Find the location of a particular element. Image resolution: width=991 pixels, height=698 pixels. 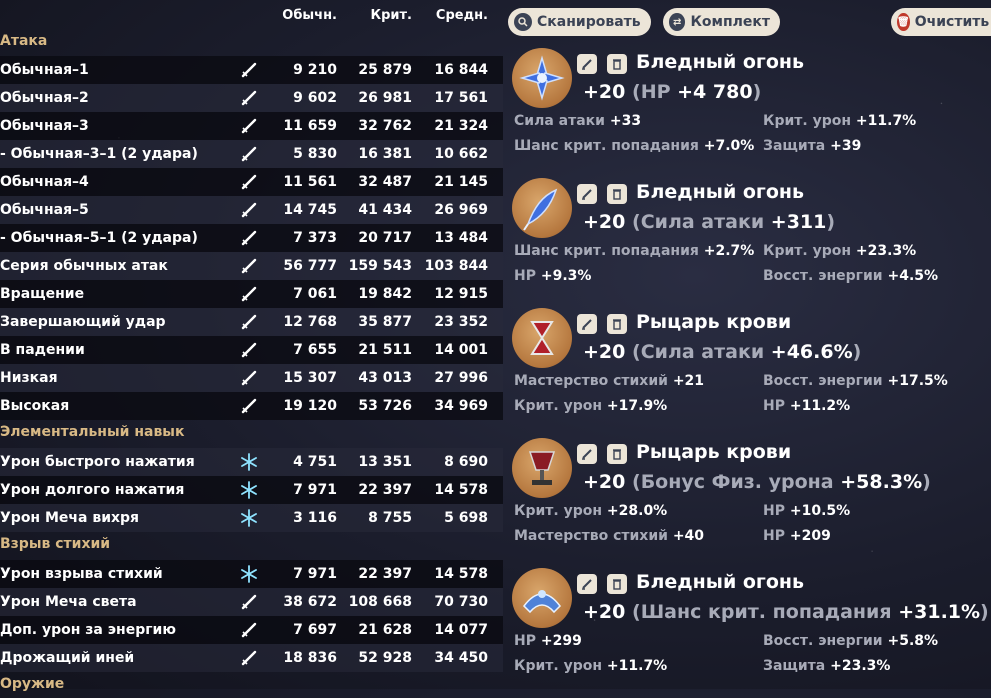

table-row: Урон Меча света 38 672 108 668 70 730 is located at coordinates (251, 602).